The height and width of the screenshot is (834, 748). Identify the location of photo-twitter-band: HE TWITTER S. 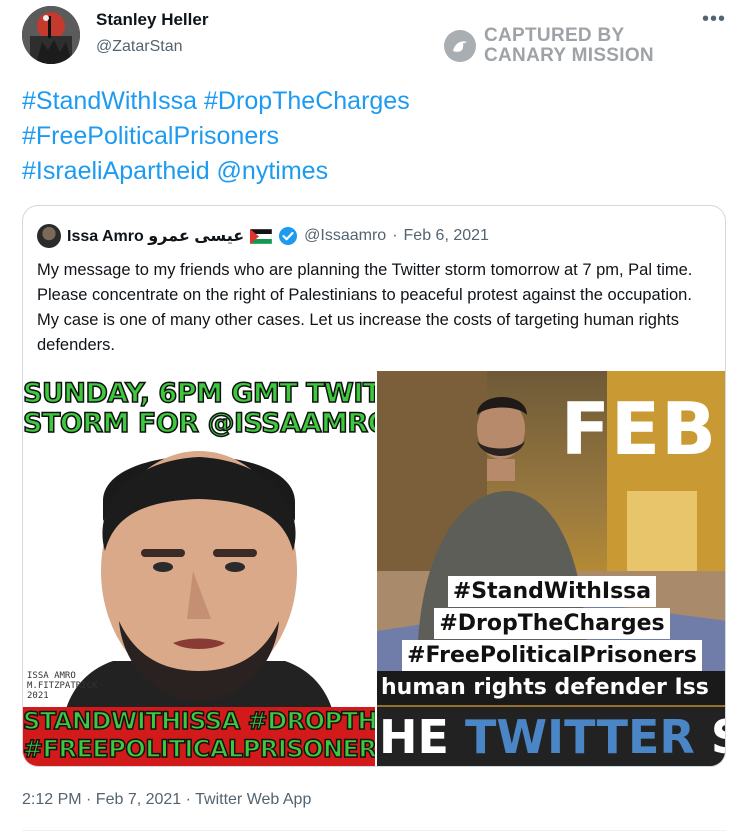
(551, 736).